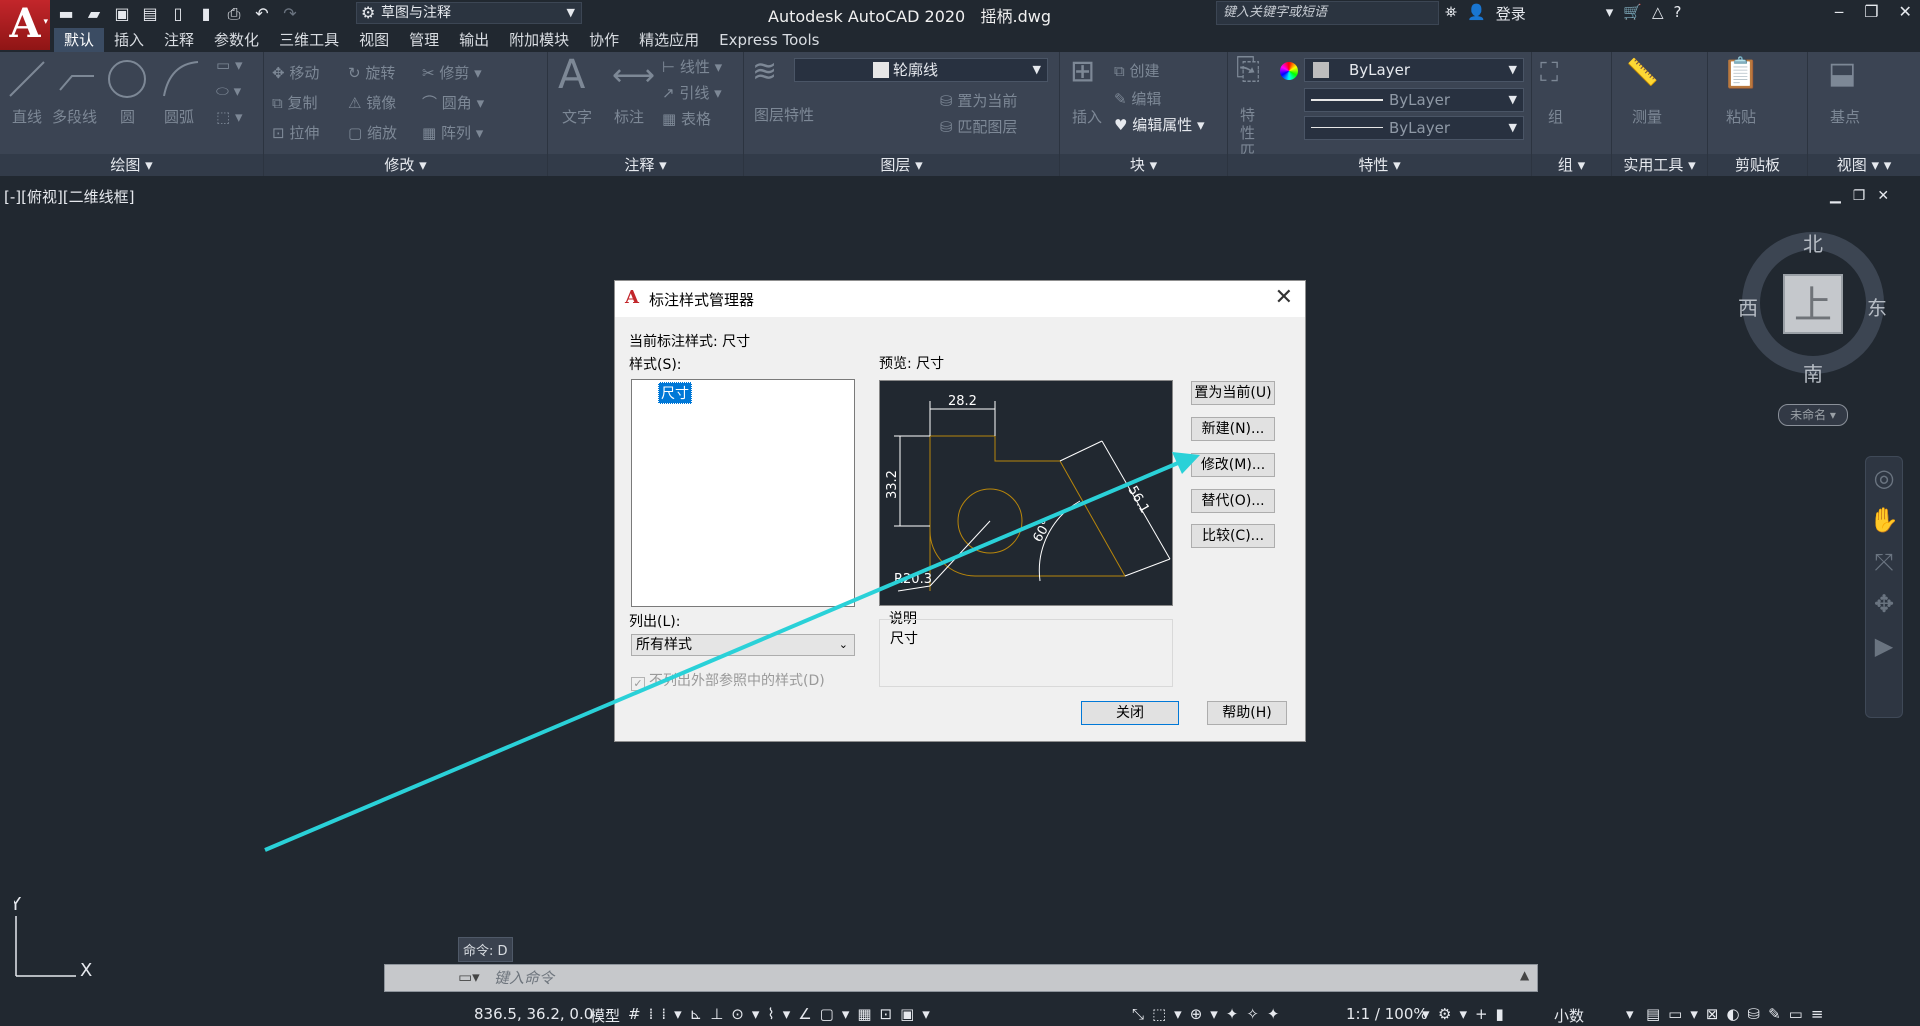  Describe the element at coordinates (262, 14) in the screenshot. I see `undo-icon: ↶` at that location.